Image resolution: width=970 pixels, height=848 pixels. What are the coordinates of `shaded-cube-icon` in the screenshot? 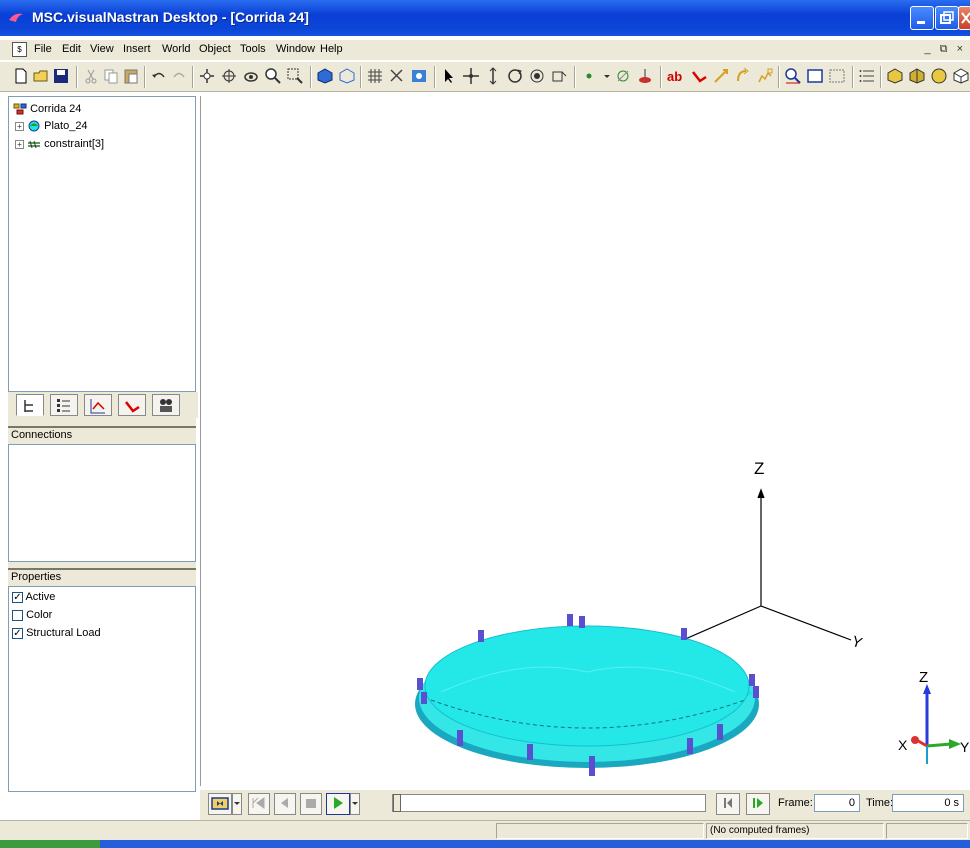 It's located at (325, 76).